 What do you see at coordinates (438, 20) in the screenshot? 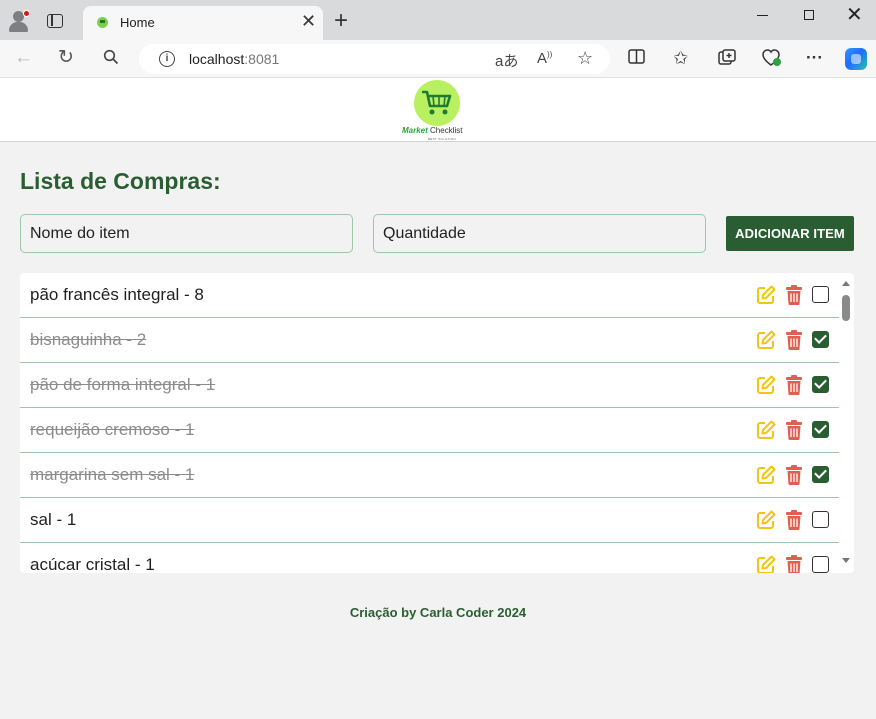
I see `browser-tab-bar: Home ✕ + ✕` at bounding box center [438, 20].